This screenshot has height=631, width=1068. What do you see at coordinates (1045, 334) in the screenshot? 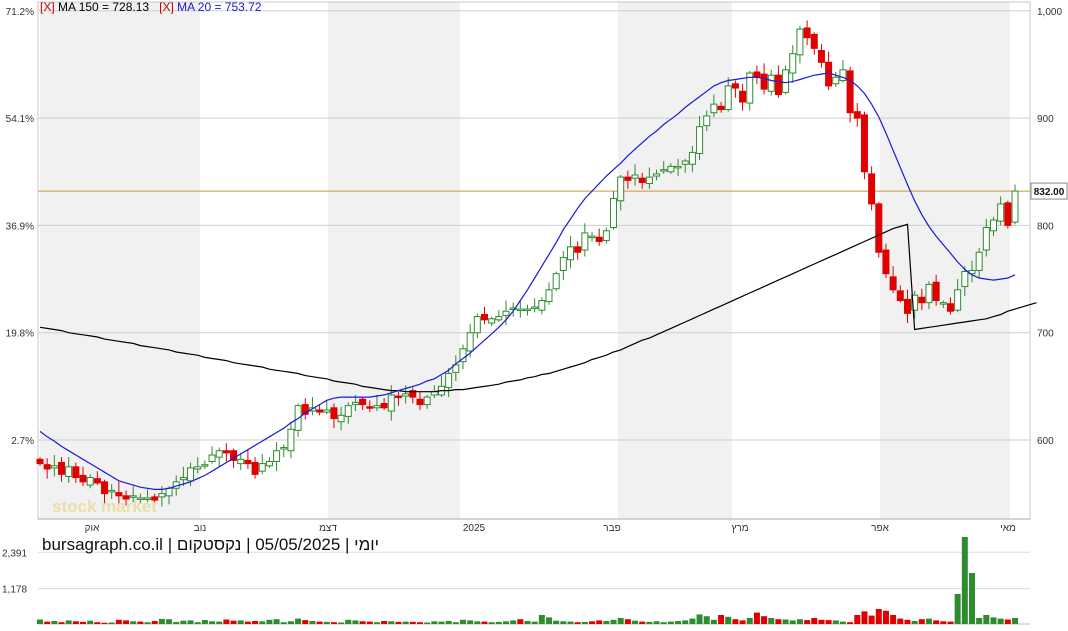
I see `price-tick-label: 700` at bounding box center [1045, 334].